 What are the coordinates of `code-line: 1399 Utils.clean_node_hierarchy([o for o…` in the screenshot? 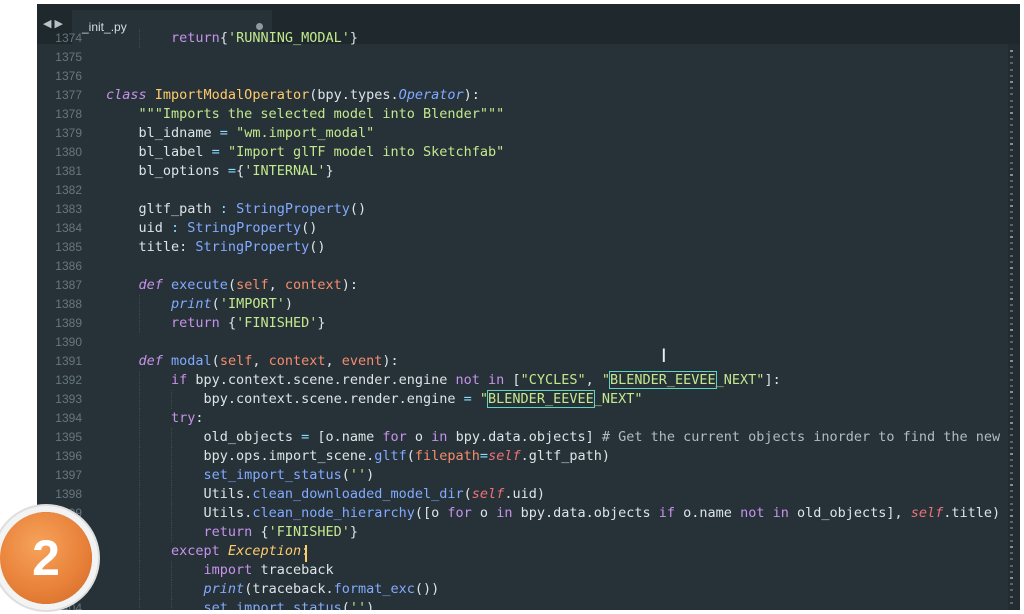 It's located at (521, 513).